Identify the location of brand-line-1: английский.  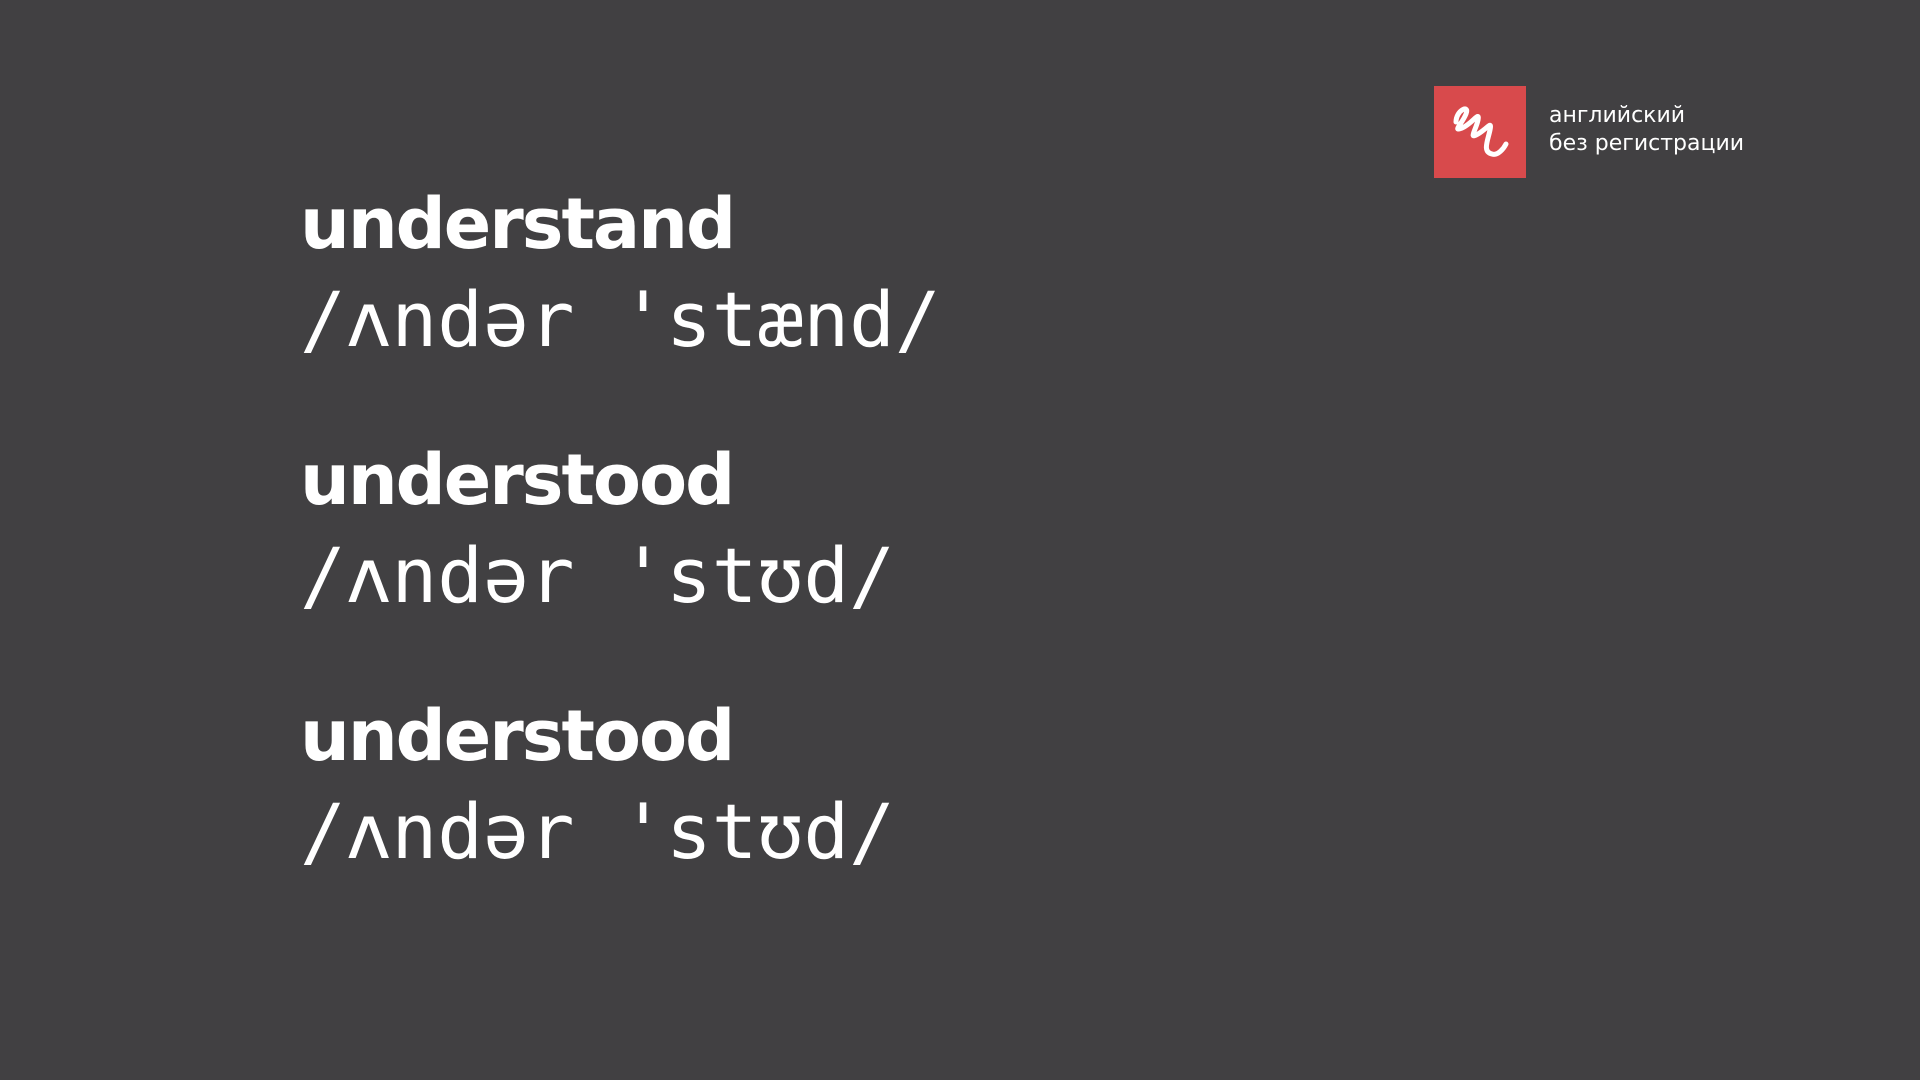
(1617, 115).